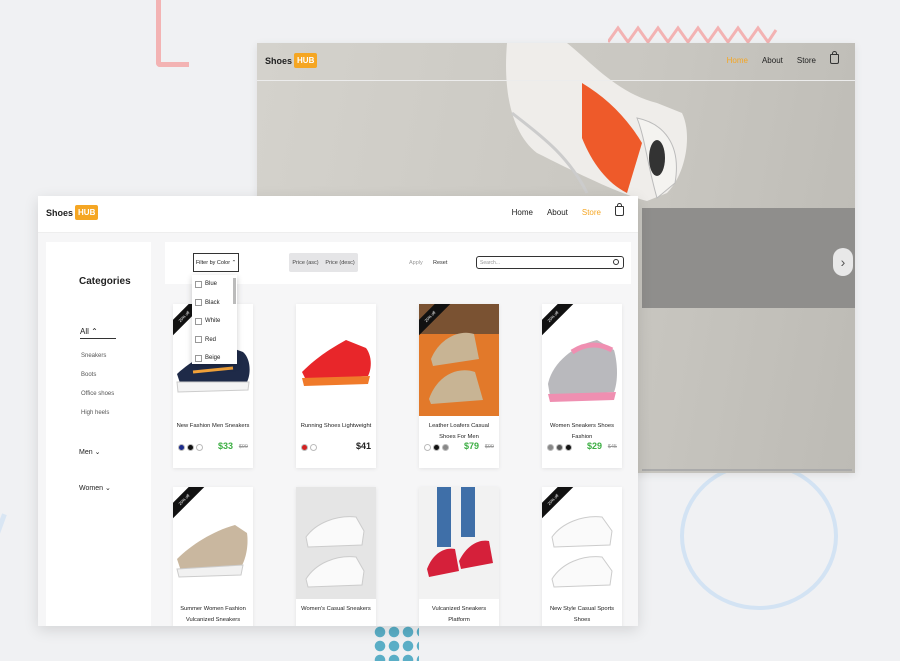 The image size is (900, 661). Describe the element at coordinates (89, 452) in the screenshot. I see `category-men: Men ⌄` at that location.